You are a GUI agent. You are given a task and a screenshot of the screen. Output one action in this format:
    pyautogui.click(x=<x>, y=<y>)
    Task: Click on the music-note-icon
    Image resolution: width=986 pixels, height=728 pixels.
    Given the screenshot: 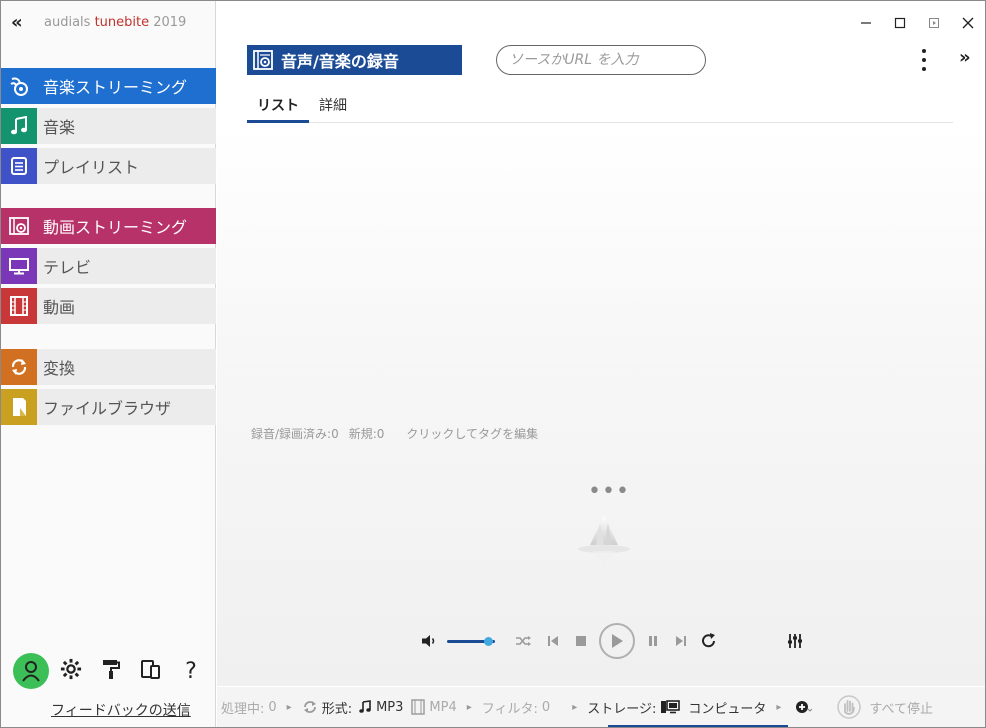 What is the action you would take?
    pyautogui.click(x=365, y=706)
    